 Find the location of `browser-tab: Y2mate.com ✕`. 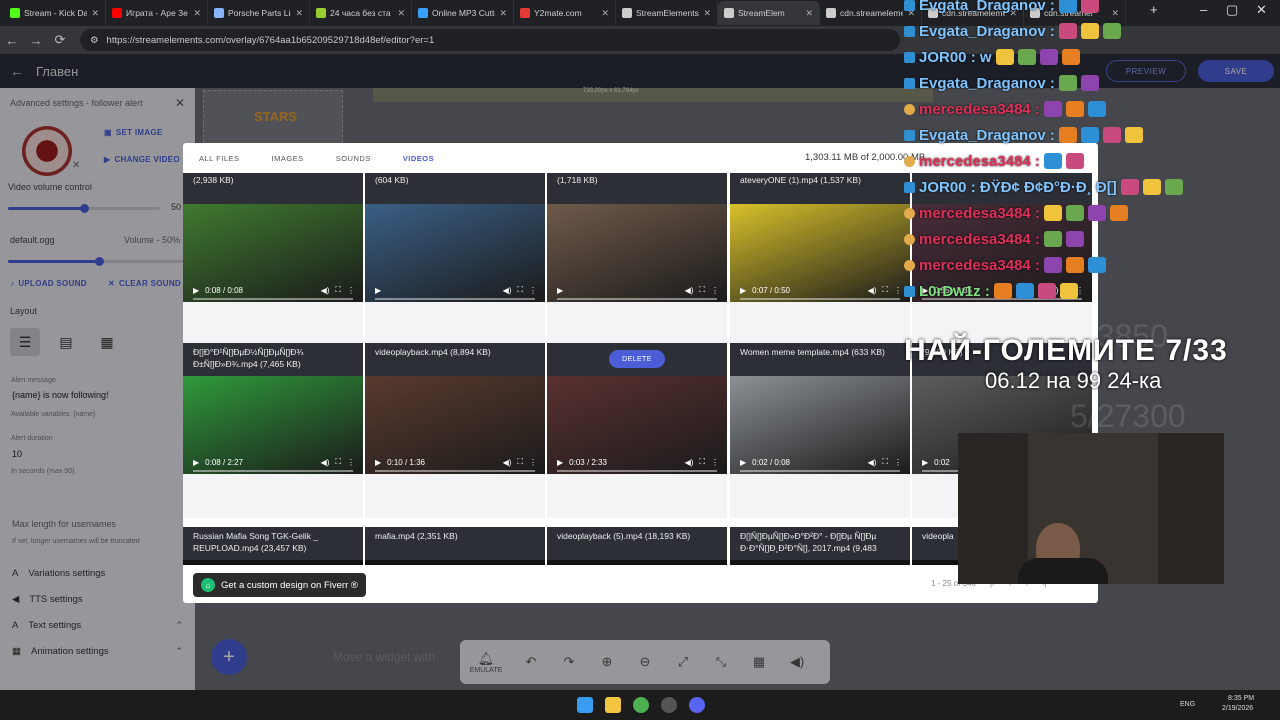

browser-tab: Y2mate.com ✕ is located at coordinates (565, 13).